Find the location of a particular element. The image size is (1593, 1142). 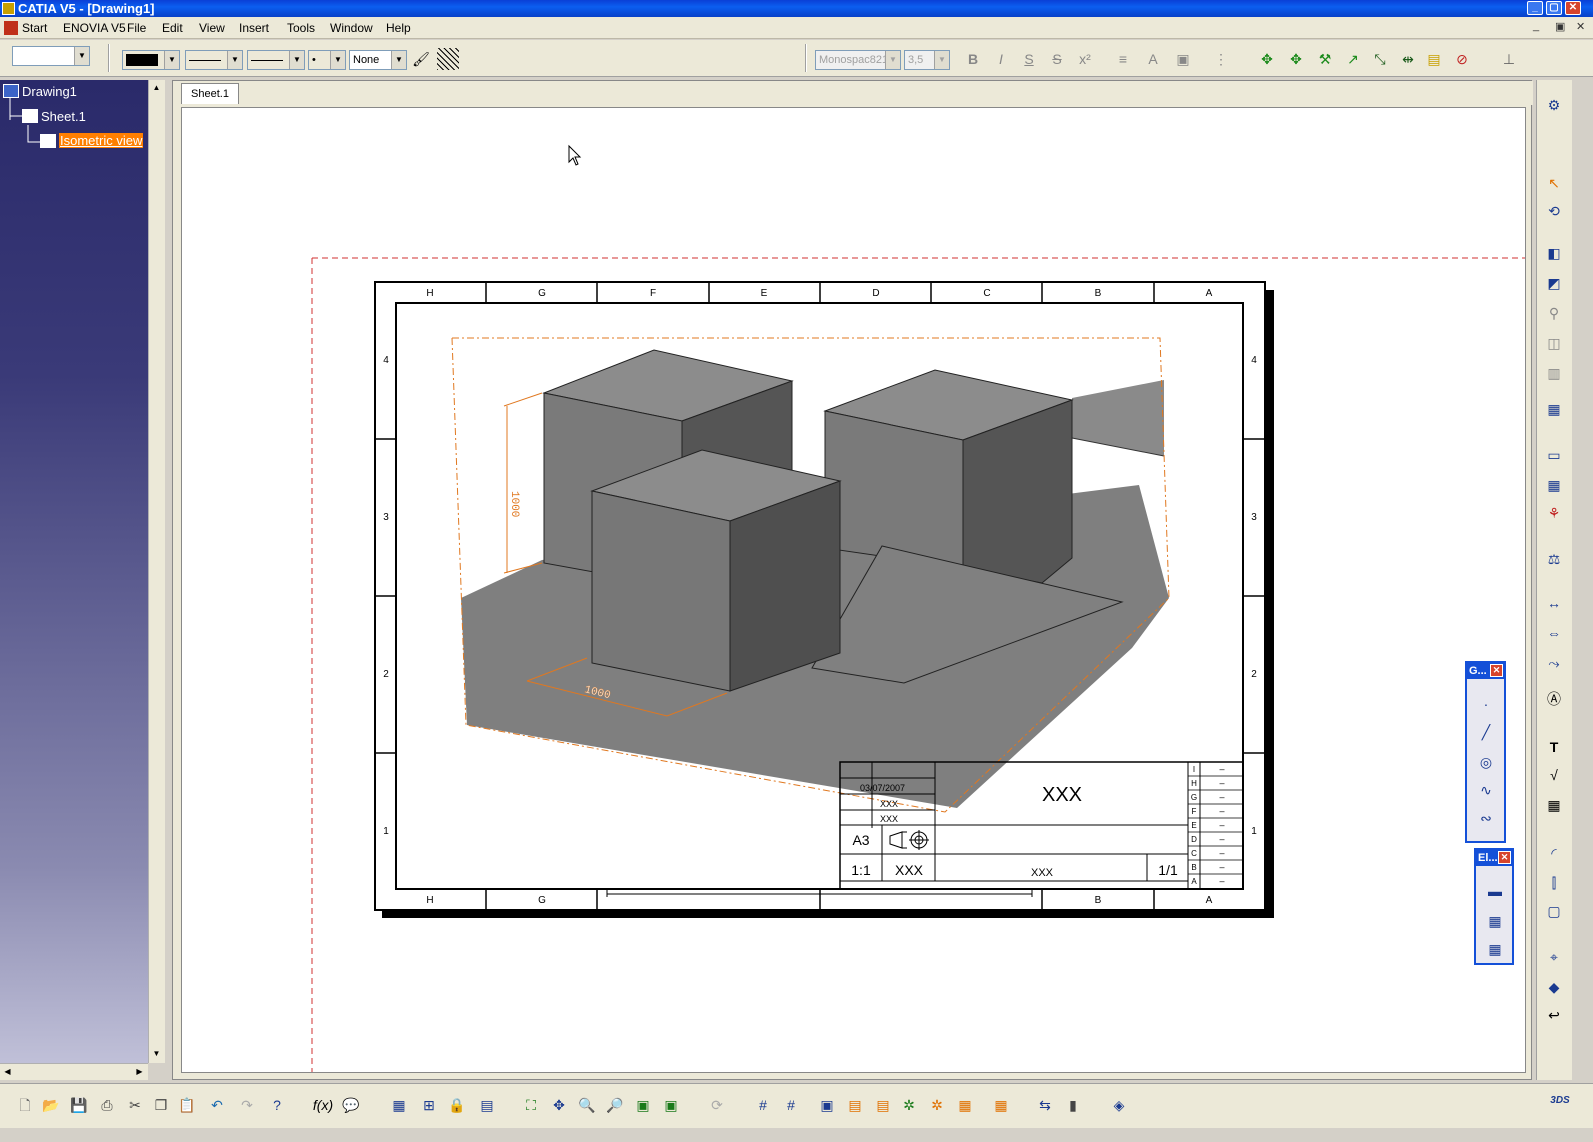

refresh-view-icon: ▦ is located at coordinates (1495, 949).